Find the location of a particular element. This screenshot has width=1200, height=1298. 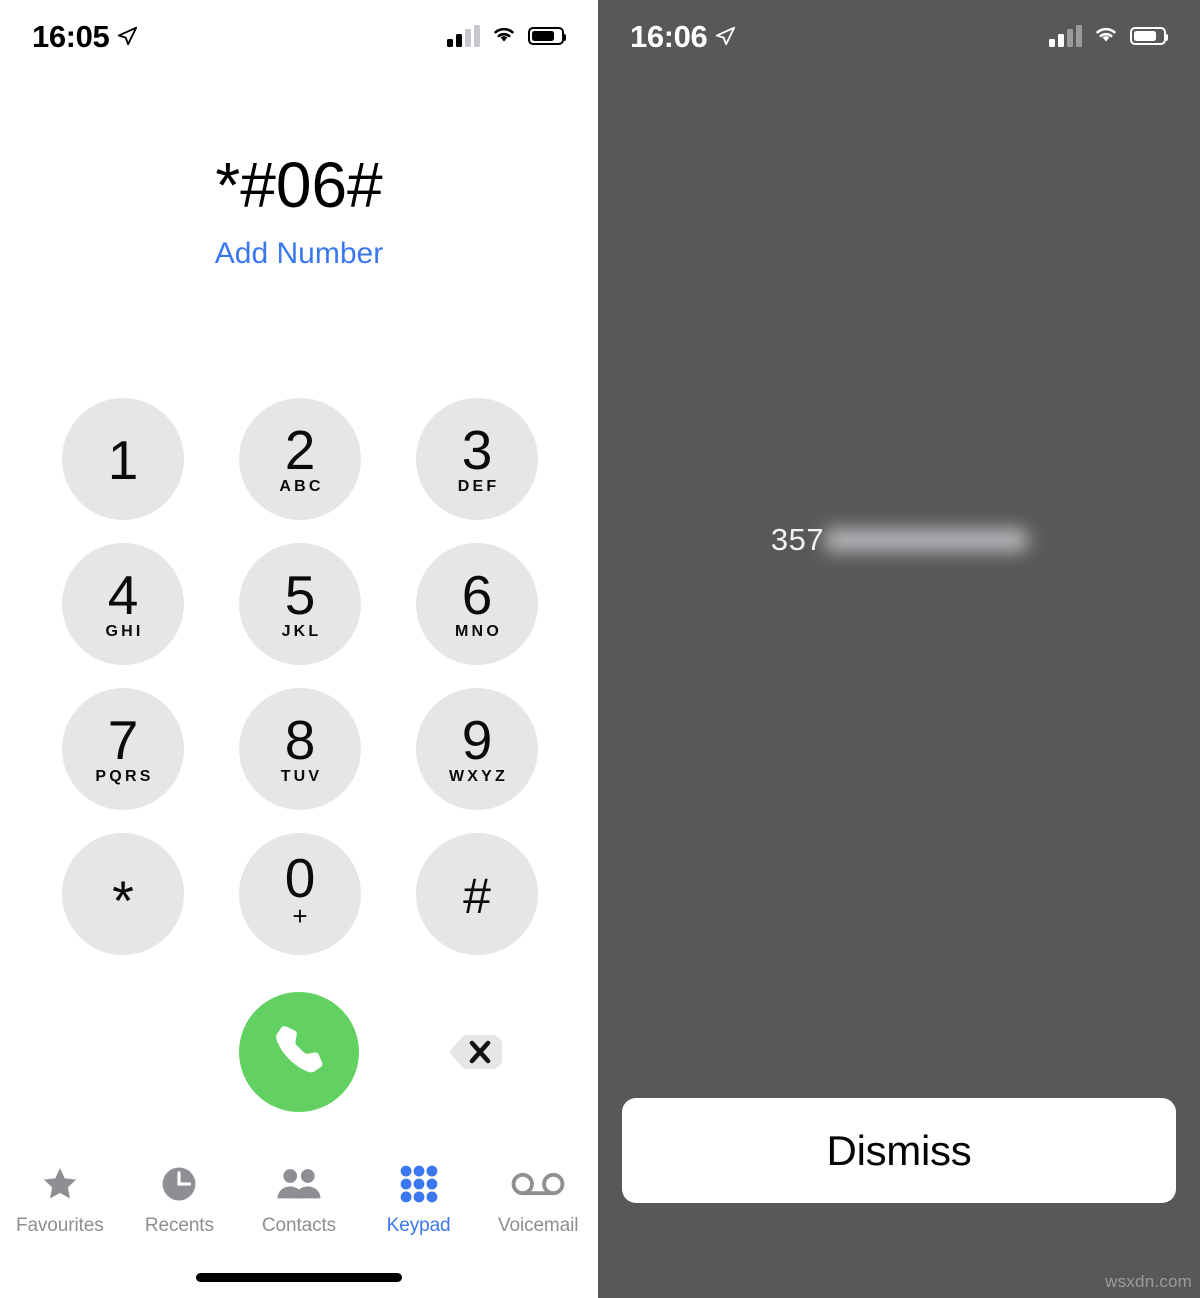

key-letters: MNO is located at coordinates (478, 632).